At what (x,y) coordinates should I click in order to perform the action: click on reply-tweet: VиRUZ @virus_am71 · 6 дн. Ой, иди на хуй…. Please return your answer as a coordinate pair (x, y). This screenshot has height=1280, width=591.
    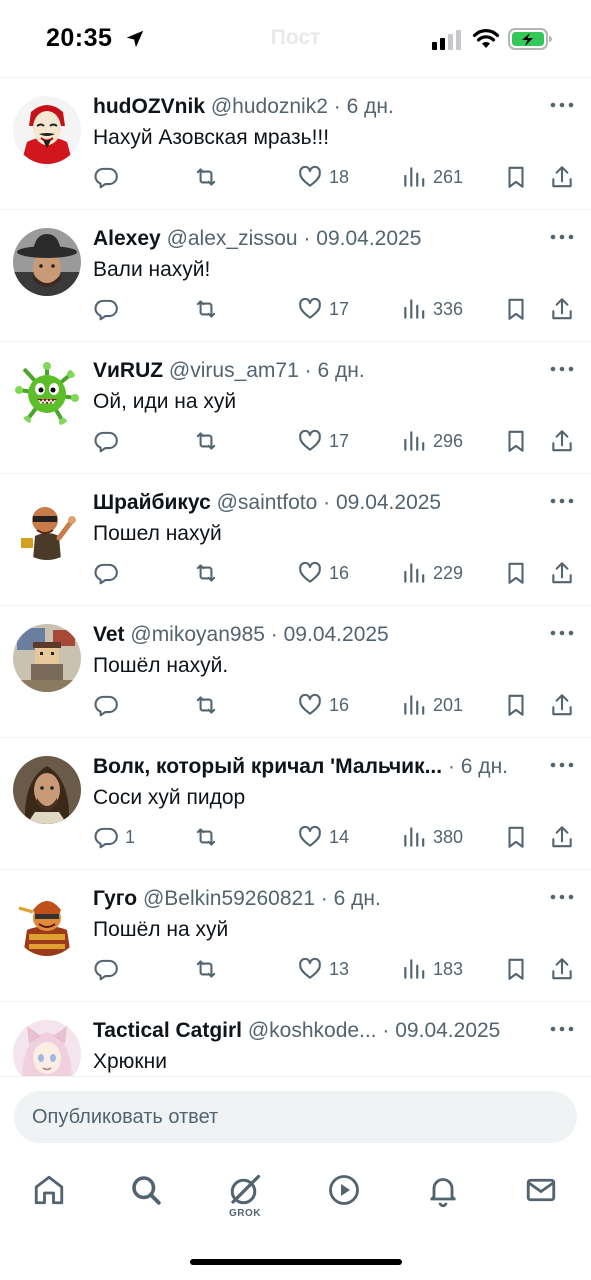
    Looking at the image, I should click on (295, 408).